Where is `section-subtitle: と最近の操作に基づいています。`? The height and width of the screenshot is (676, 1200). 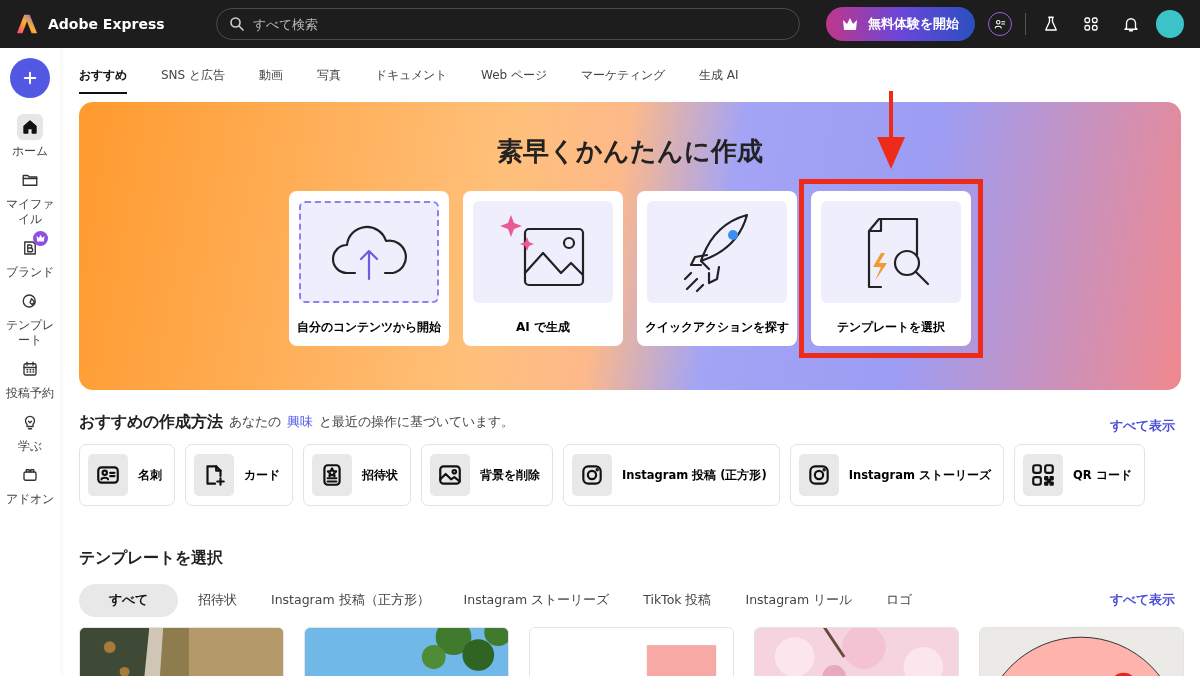
section-subtitle: と最近の操作に基づいています。 is located at coordinates (416, 422).